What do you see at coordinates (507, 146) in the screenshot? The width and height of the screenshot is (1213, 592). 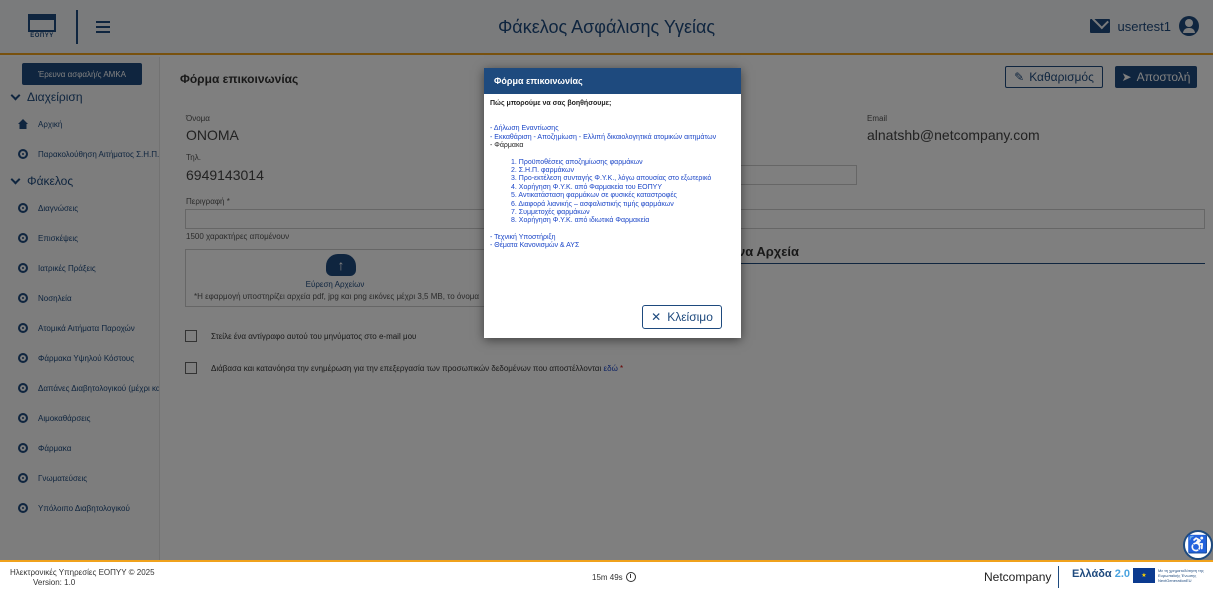 I see `drugs-heading: - Φάρμακα` at bounding box center [507, 146].